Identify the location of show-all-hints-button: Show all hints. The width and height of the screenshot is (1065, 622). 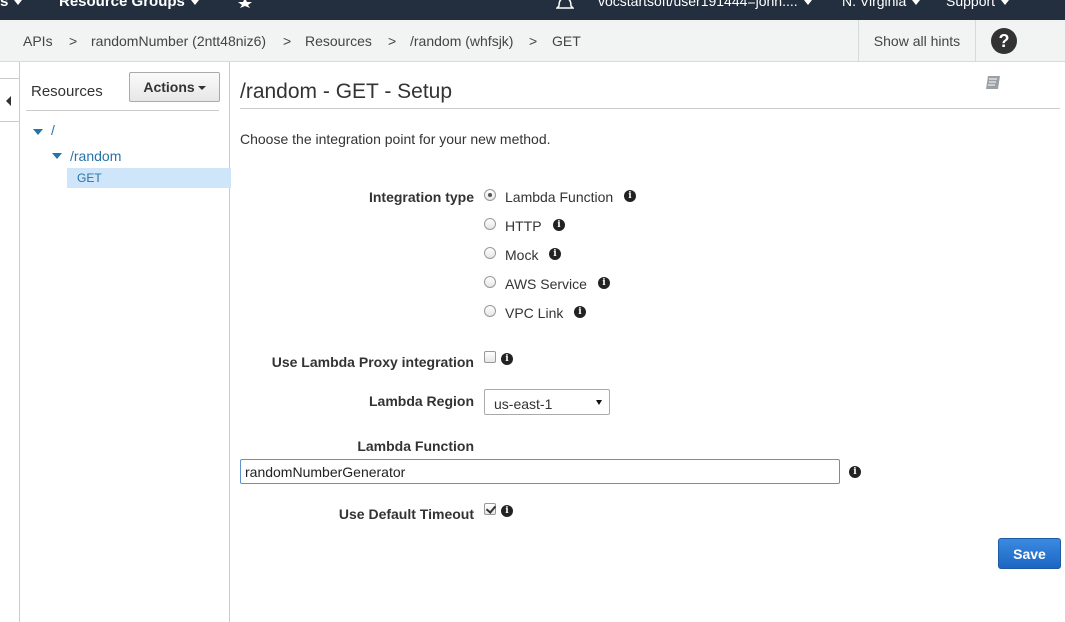
(917, 41).